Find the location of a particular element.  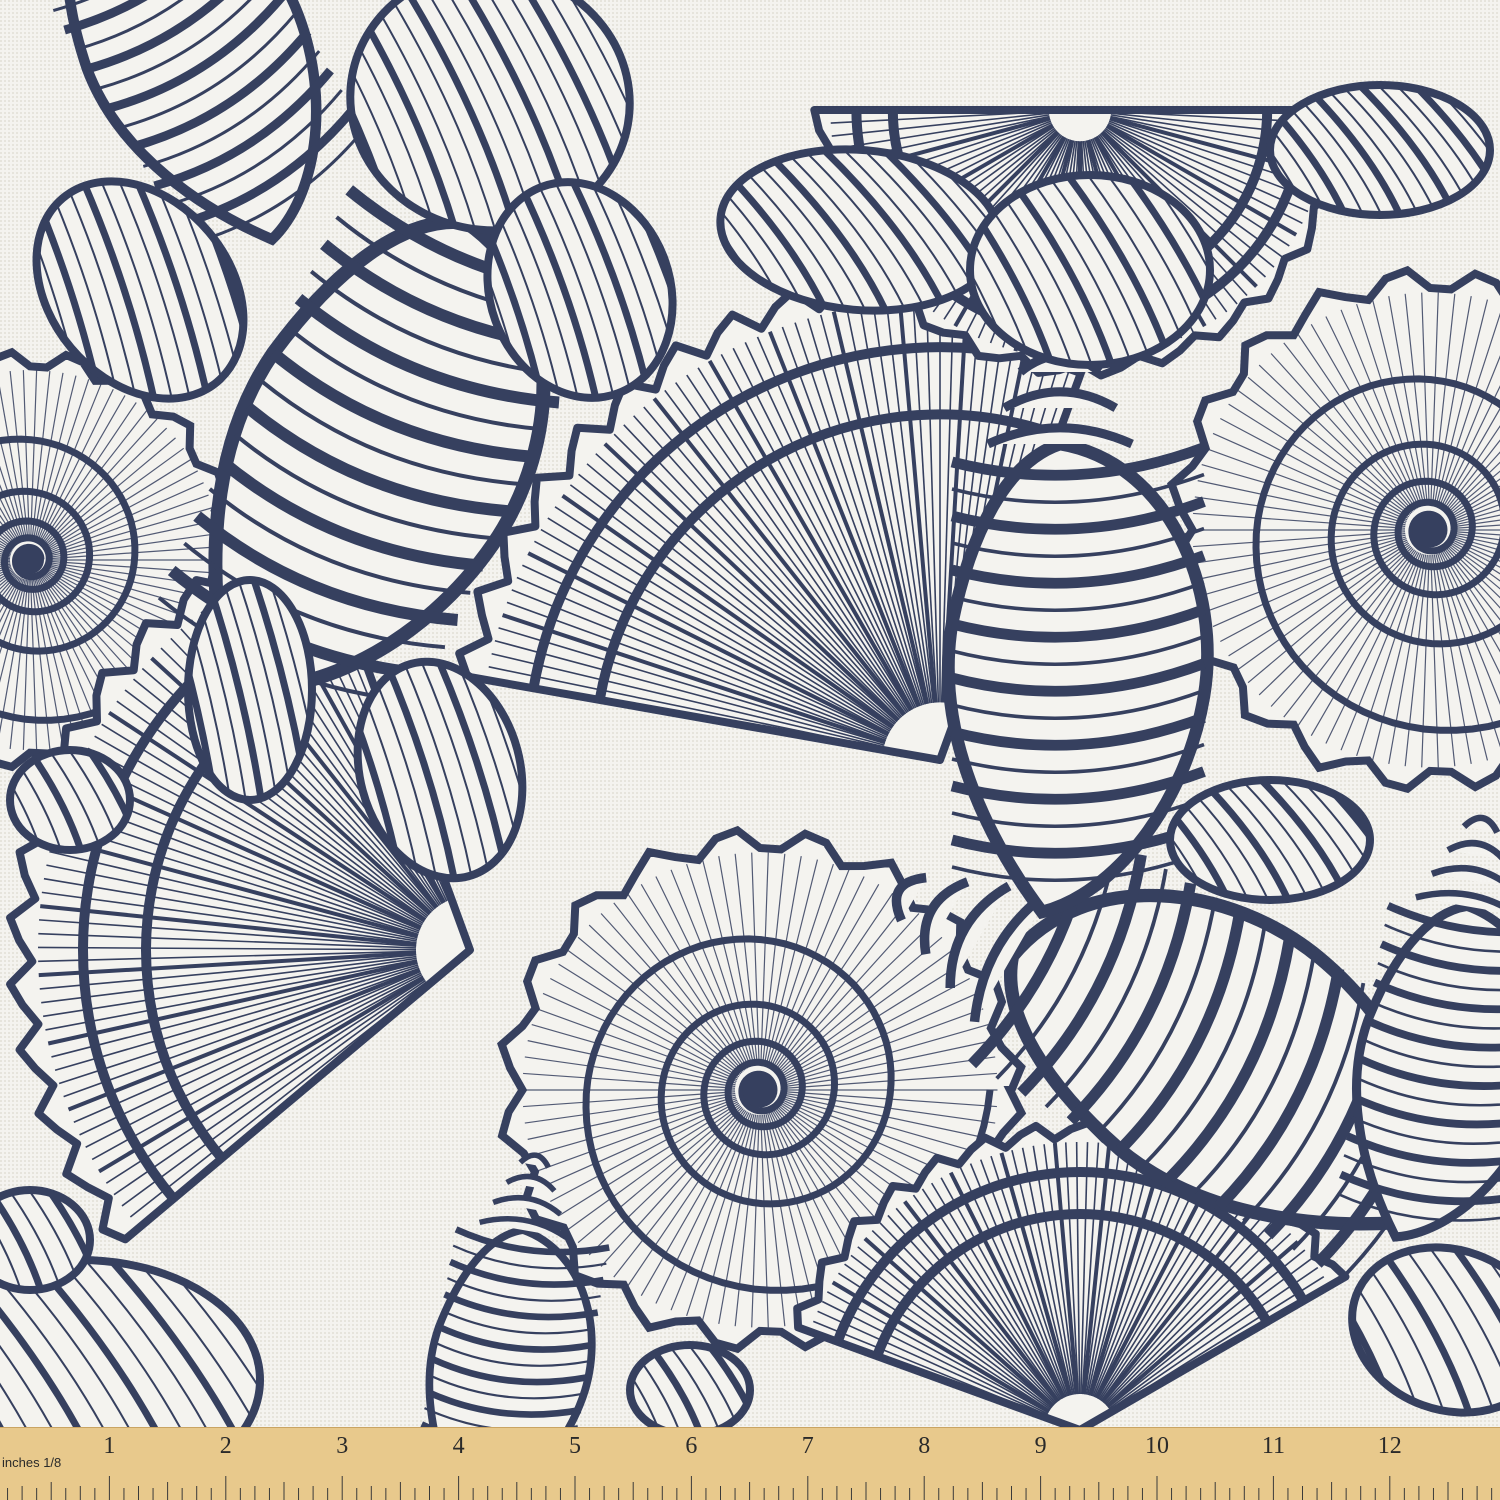

measuring-ruler: inches 1/8 1234567891011121 is located at coordinates (750, 1463).